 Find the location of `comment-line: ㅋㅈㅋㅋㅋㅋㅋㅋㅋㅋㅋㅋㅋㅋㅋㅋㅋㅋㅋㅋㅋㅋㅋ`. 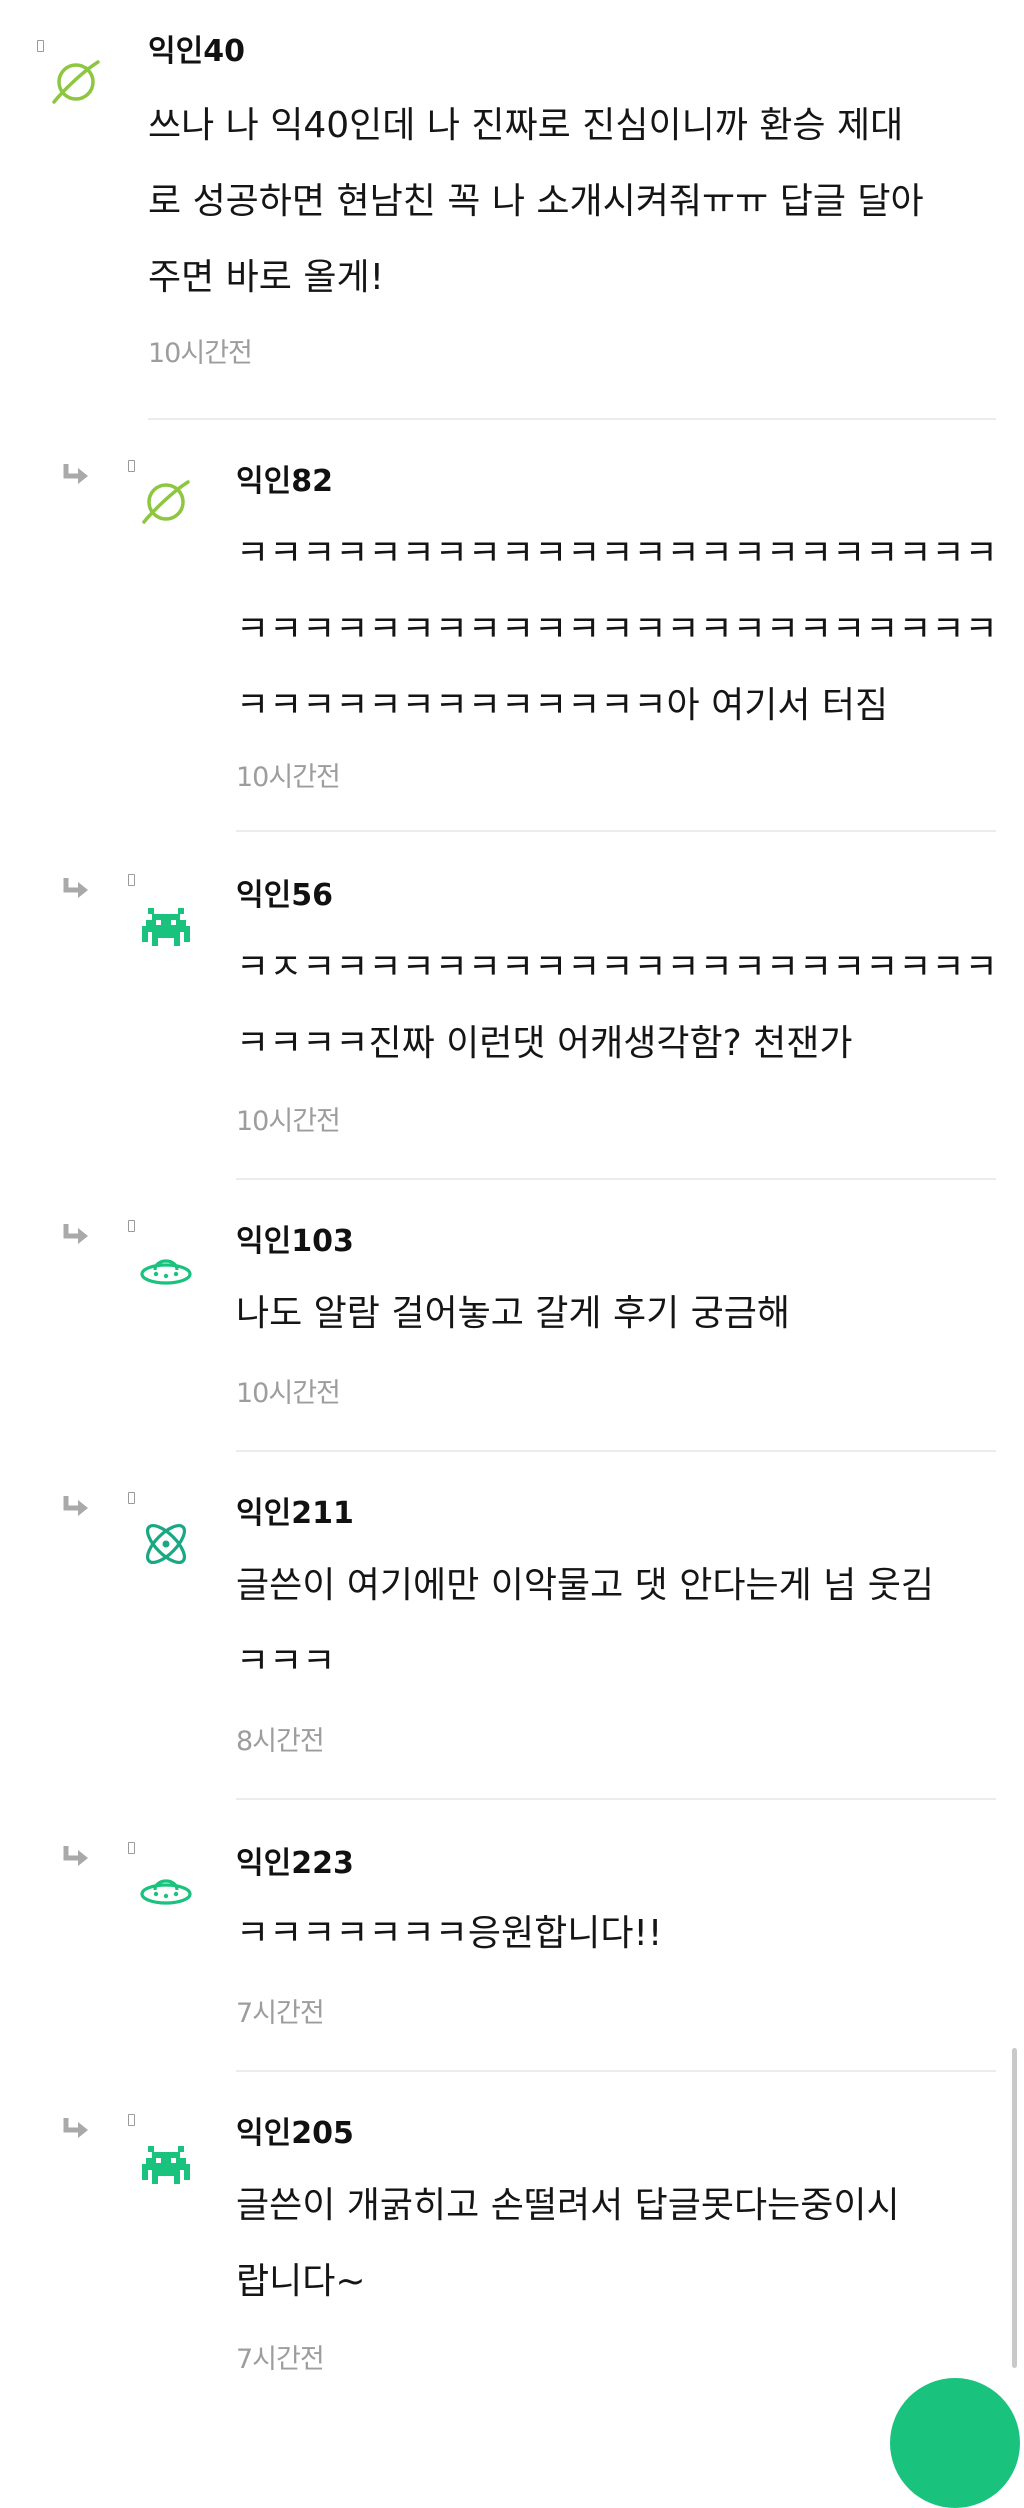

comment-line: ㅋㅈㅋㅋㅋㅋㅋㅋㅋㅋㅋㅋㅋㅋㅋㅋㅋㅋㅋㅋㅋㅋㅋ is located at coordinates (617, 967).